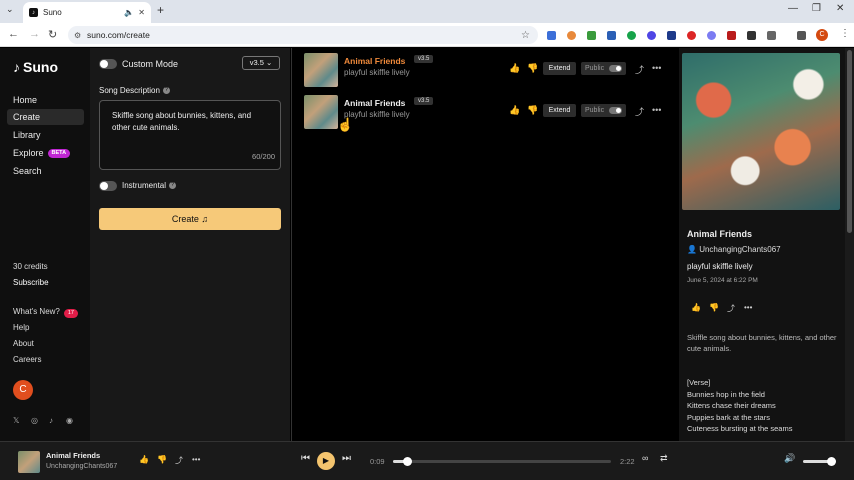 Image resolution: width=854 pixels, height=480 pixels. Describe the element at coordinates (81, 466) in the screenshot. I see `player-user: UnchangingChants067` at that location.